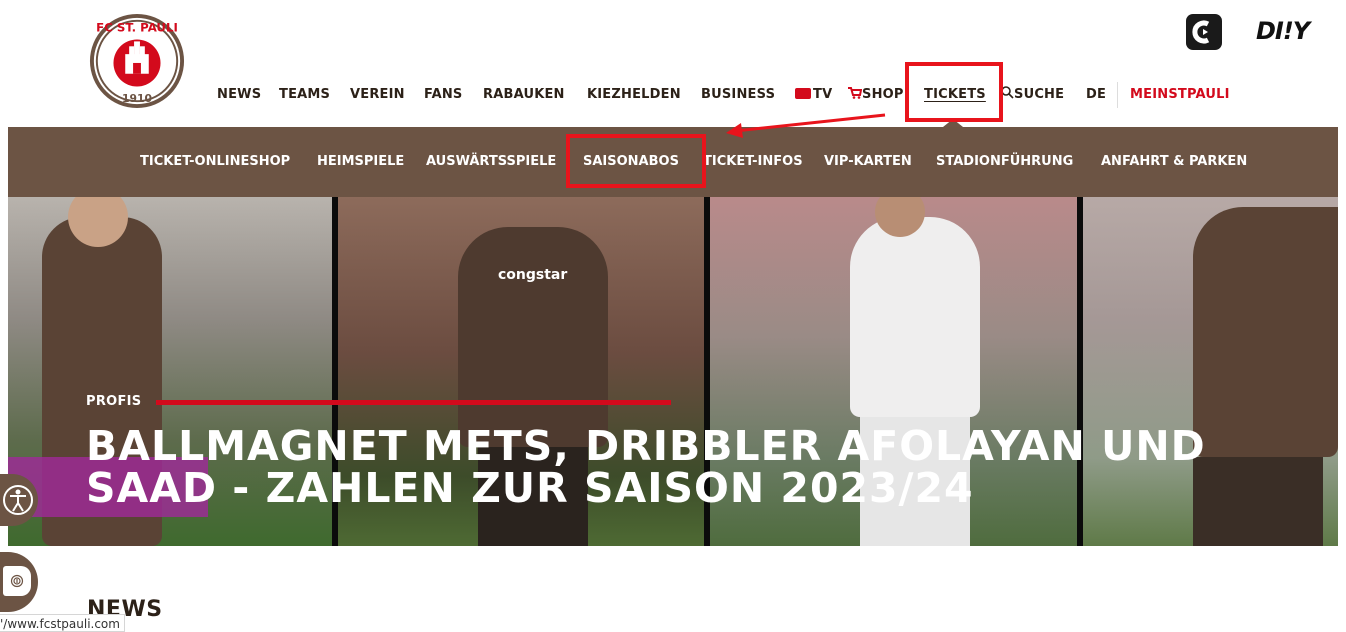  Describe the element at coordinates (646, 446) in the screenshot. I see `hero-headline-line1: BALLMAGNET METS, DRIBBLER AFOLAYAN UND` at that location.